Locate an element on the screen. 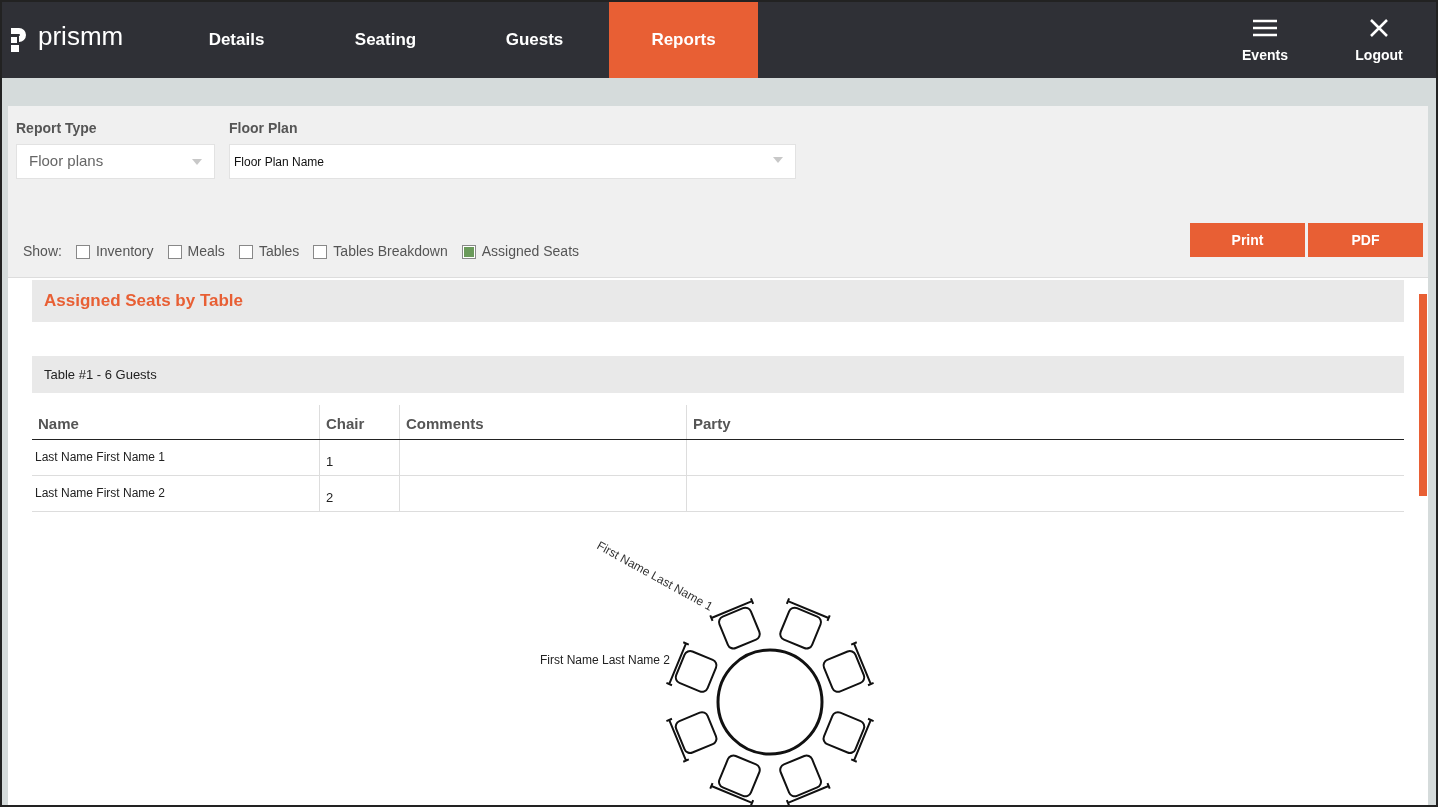 Image resolution: width=1438 pixels, height=807 pixels. column-header: Name is located at coordinates (58, 424).